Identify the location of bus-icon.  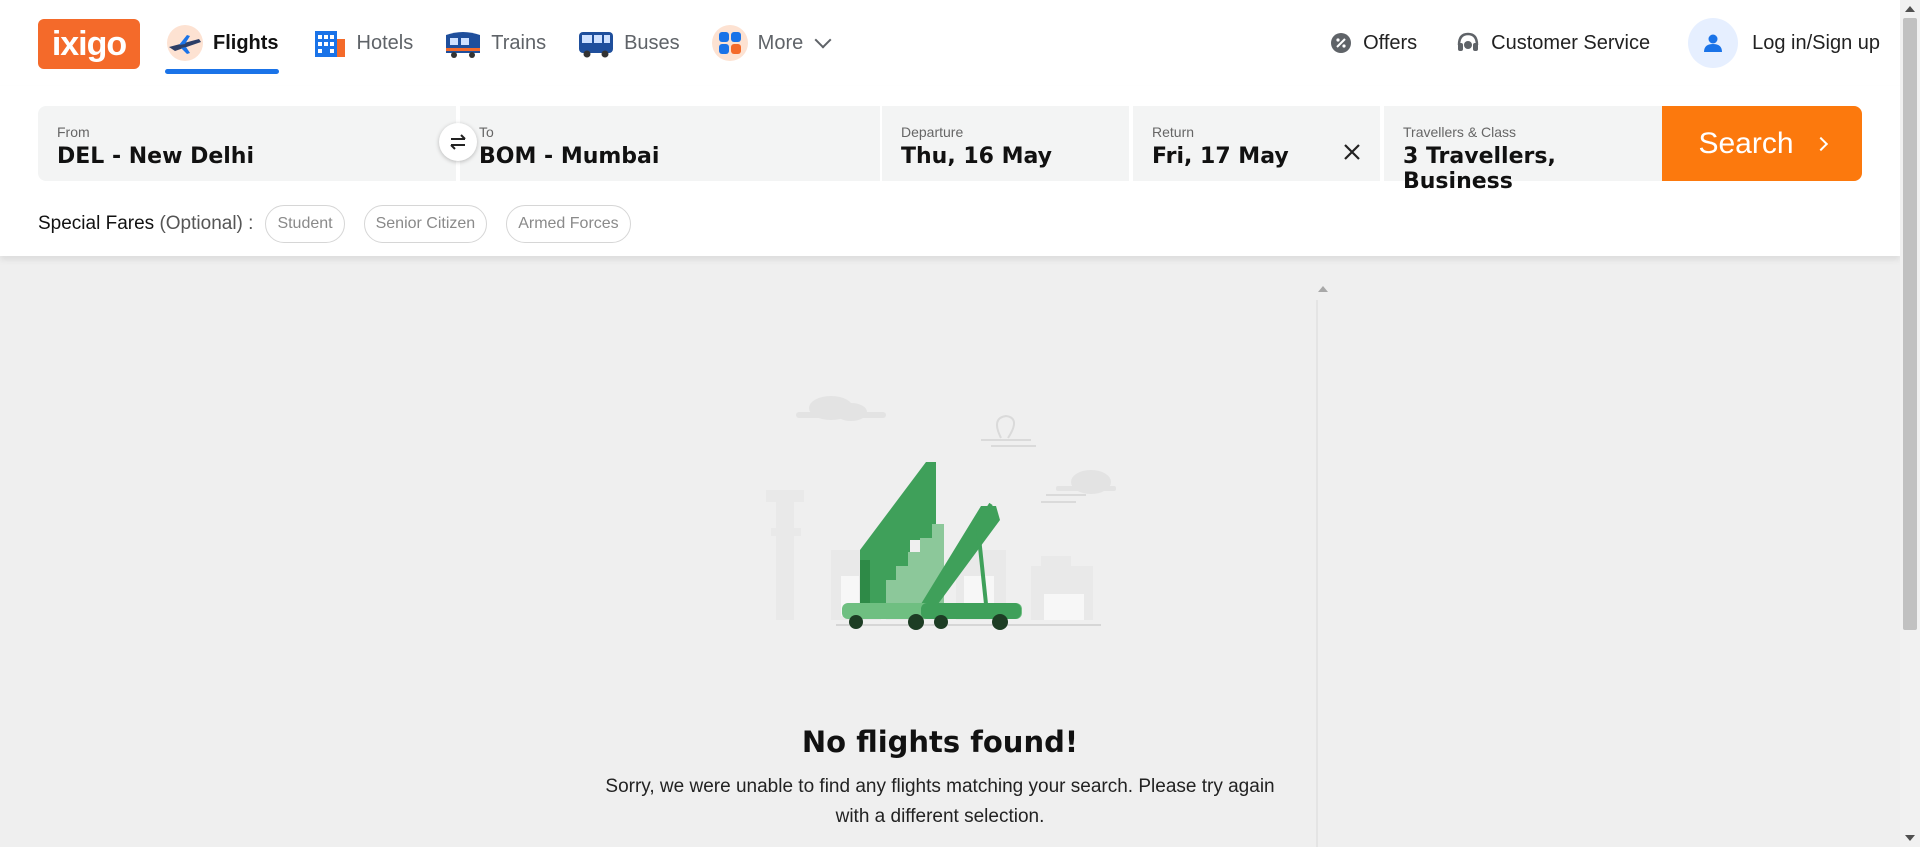
(596, 43).